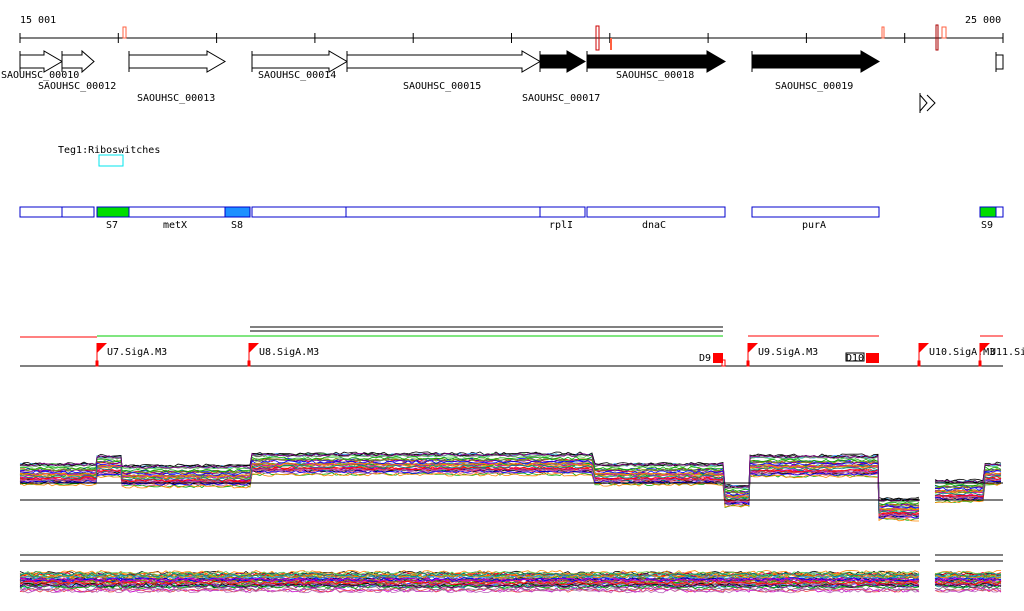 This screenshot has height=611, width=1024. I want to click on gene-label: SAOUHSC_00013, so click(176, 98).